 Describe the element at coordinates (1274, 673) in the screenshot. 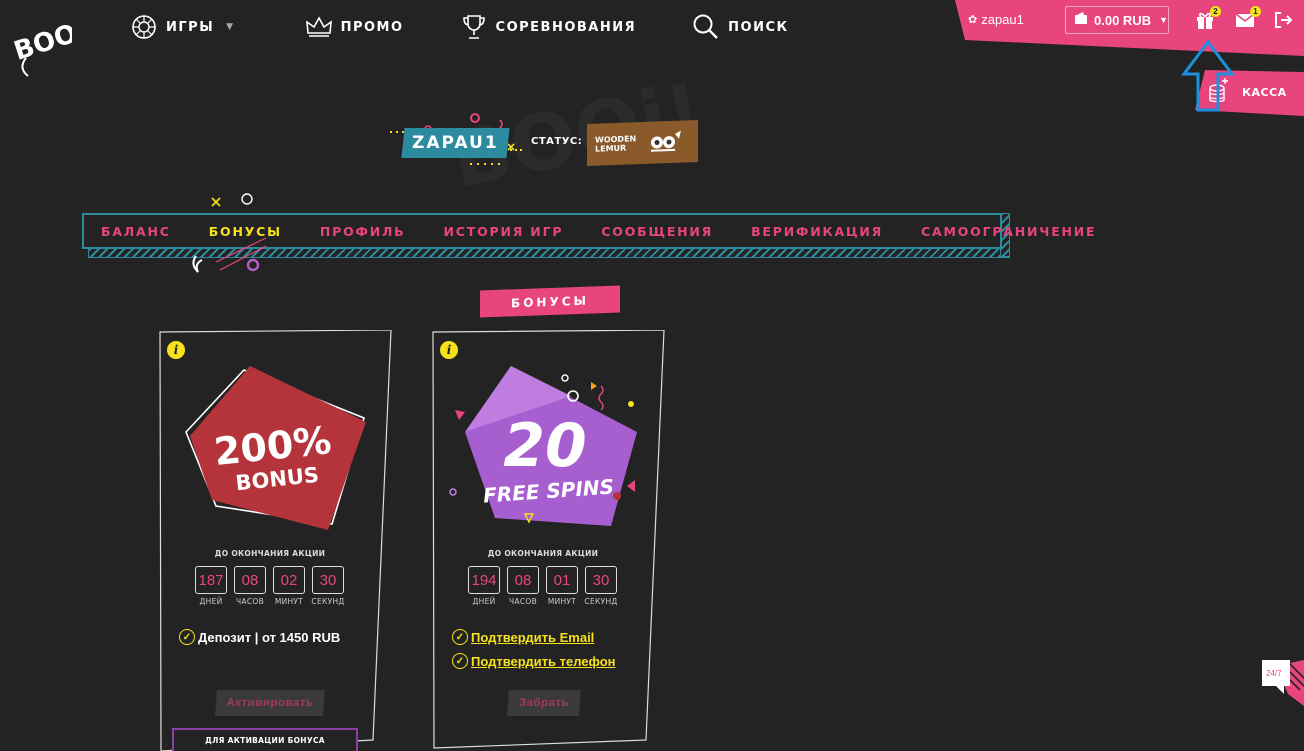

I see `support-label: 24/7` at that location.